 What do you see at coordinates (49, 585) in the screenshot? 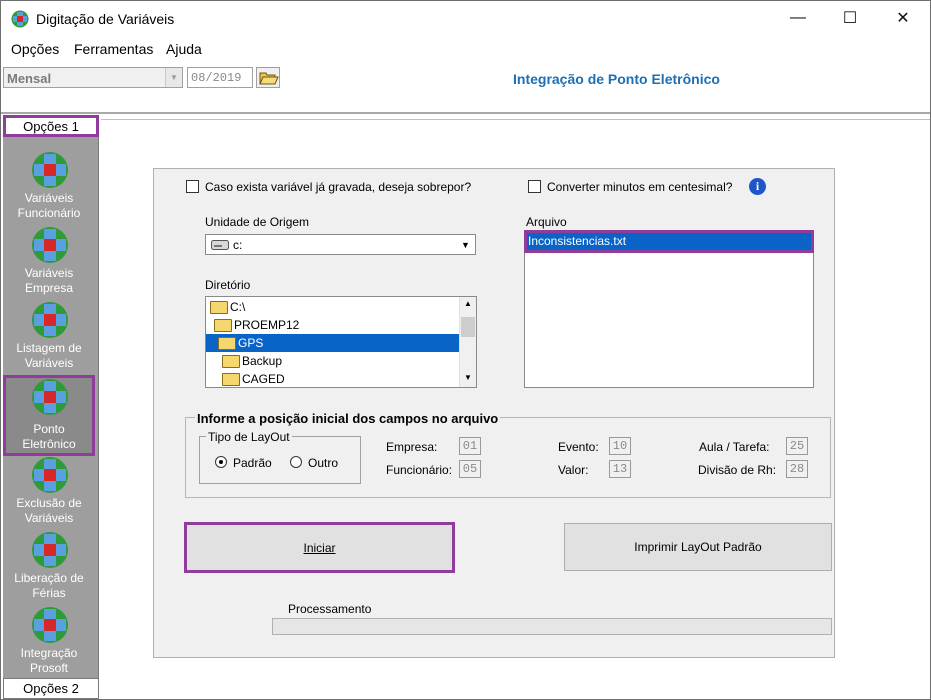
I see `sidebar-item-label: Liberação de Férias` at bounding box center [49, 585].